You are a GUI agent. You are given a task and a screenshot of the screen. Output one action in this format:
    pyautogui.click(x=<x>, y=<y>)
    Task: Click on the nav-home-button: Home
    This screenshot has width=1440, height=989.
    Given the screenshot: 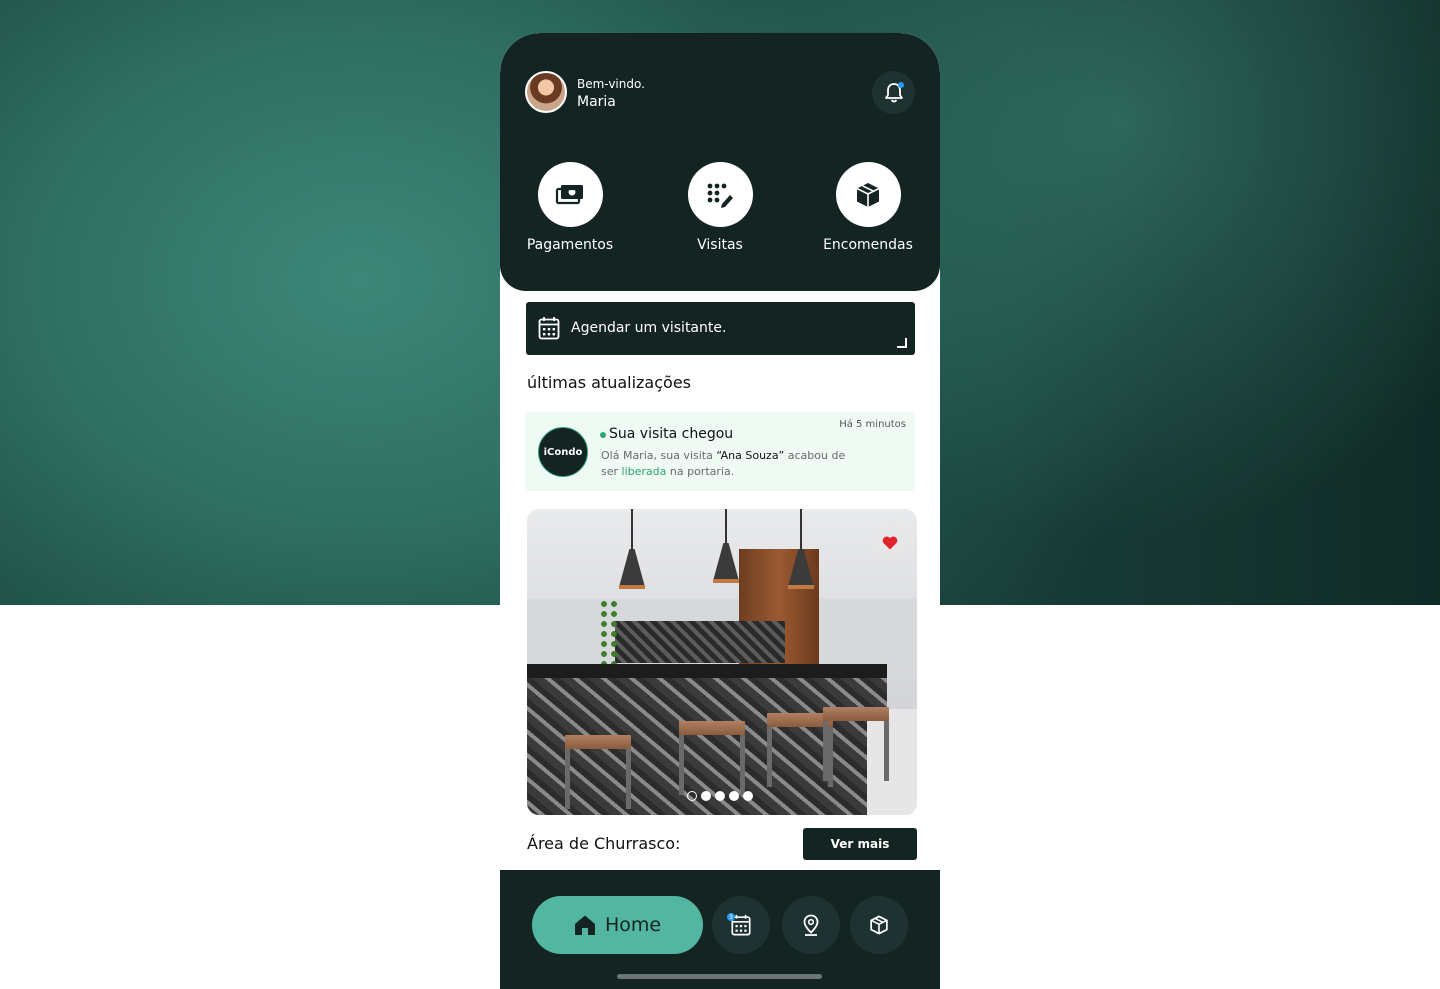 What is the action you would take?
    pyautogui.click(x=617, y=925)
    